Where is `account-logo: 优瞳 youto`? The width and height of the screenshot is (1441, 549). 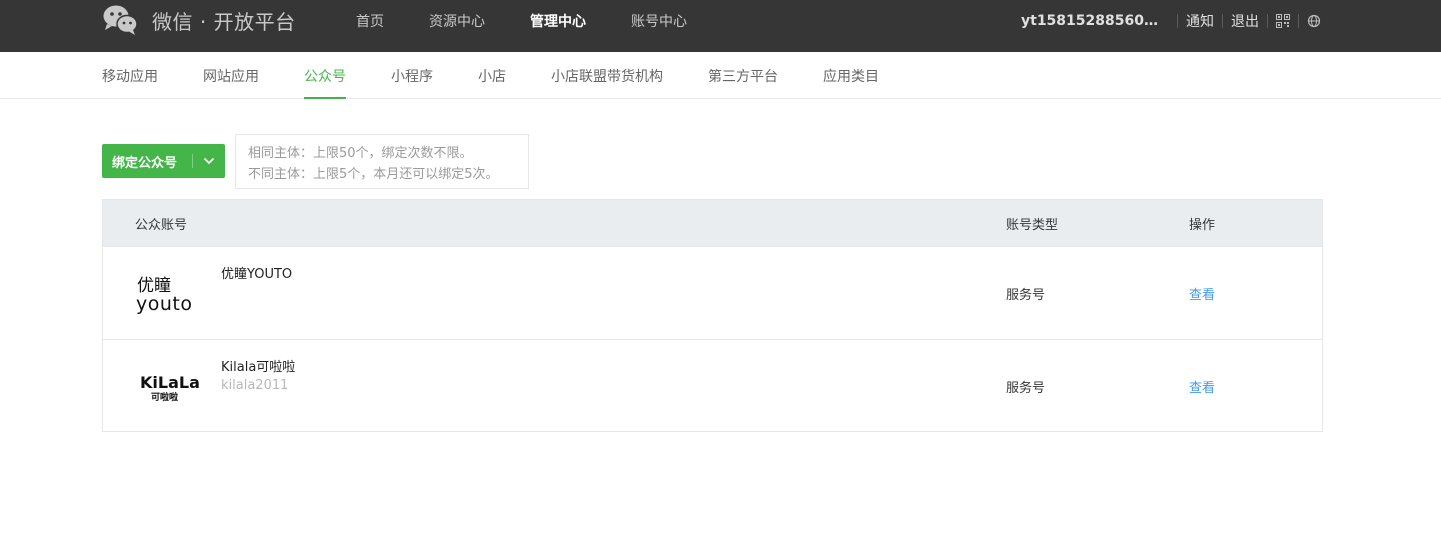
account-logo: 优瞳 youto is located at coordinates (164, 295).